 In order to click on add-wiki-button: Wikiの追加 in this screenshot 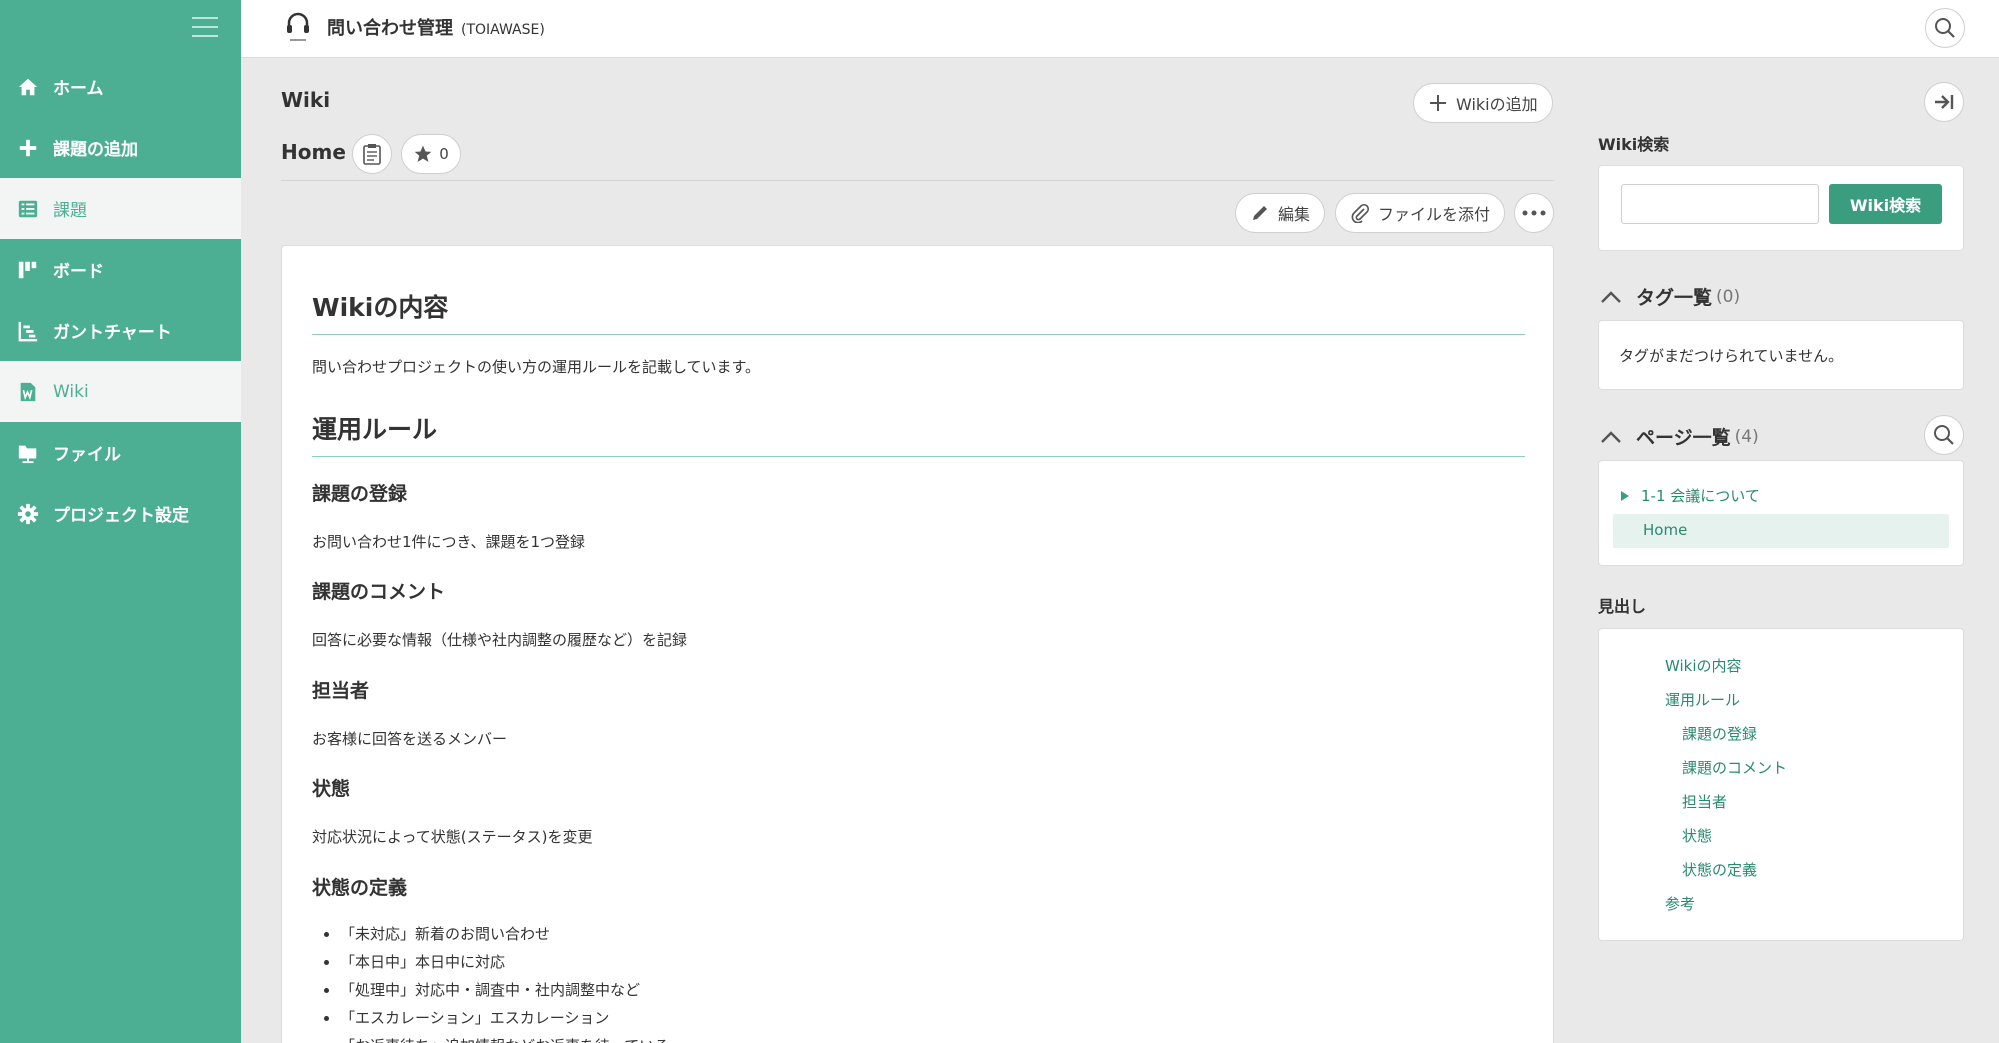, I will do `click(1483, 103)`.